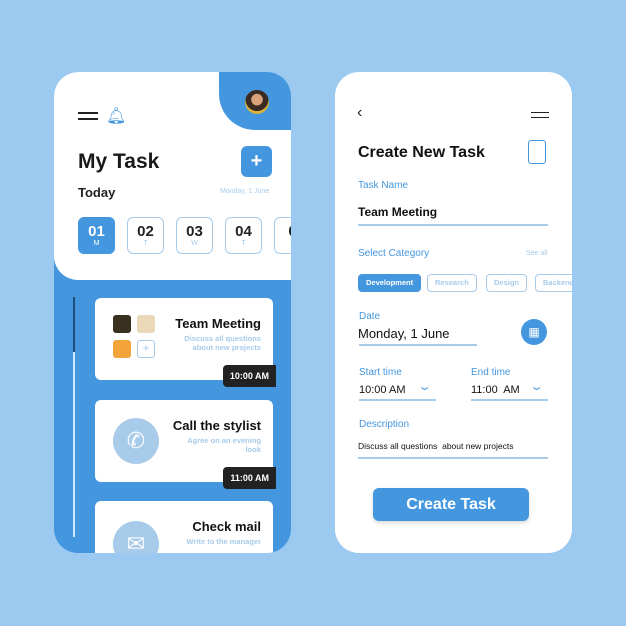  What do you see at coordinates (507, 283) in the screenshot?
I see `category-design: Design` at bounding box center [507, 283].